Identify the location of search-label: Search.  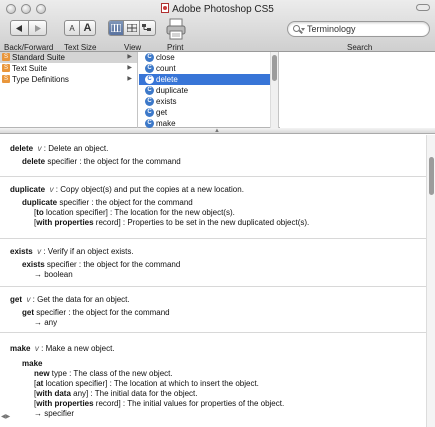
(360, 47).